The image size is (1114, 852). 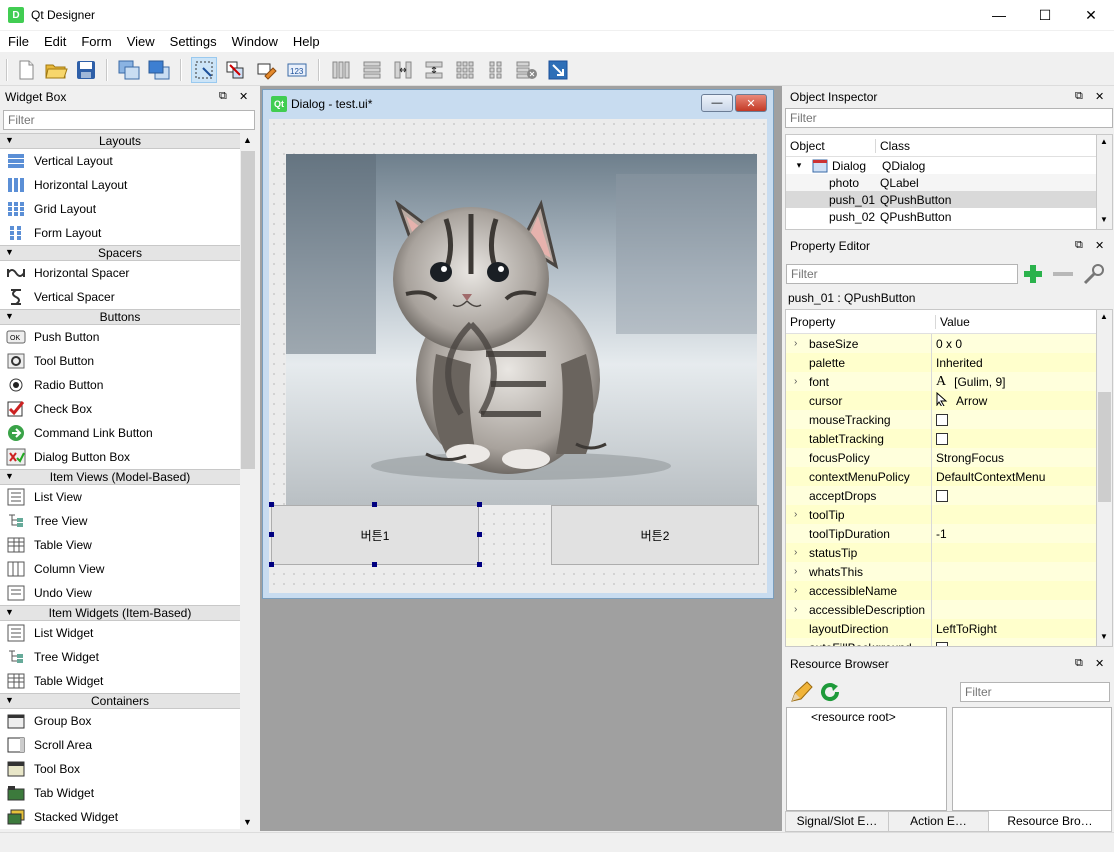 What do you see at coordinates (902, 274) in the screenshot?
I see `property-filter-input` at bounding box center [902, 274].